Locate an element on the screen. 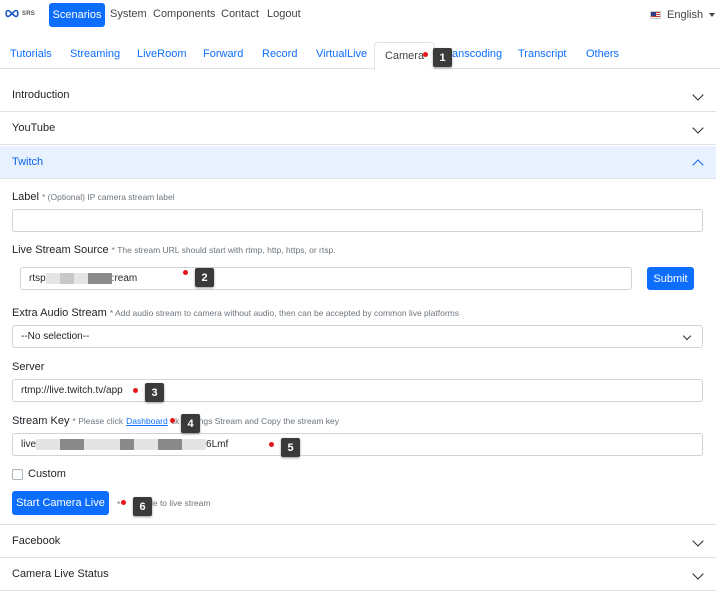  language-label: English is located at coordinates (685, 15).